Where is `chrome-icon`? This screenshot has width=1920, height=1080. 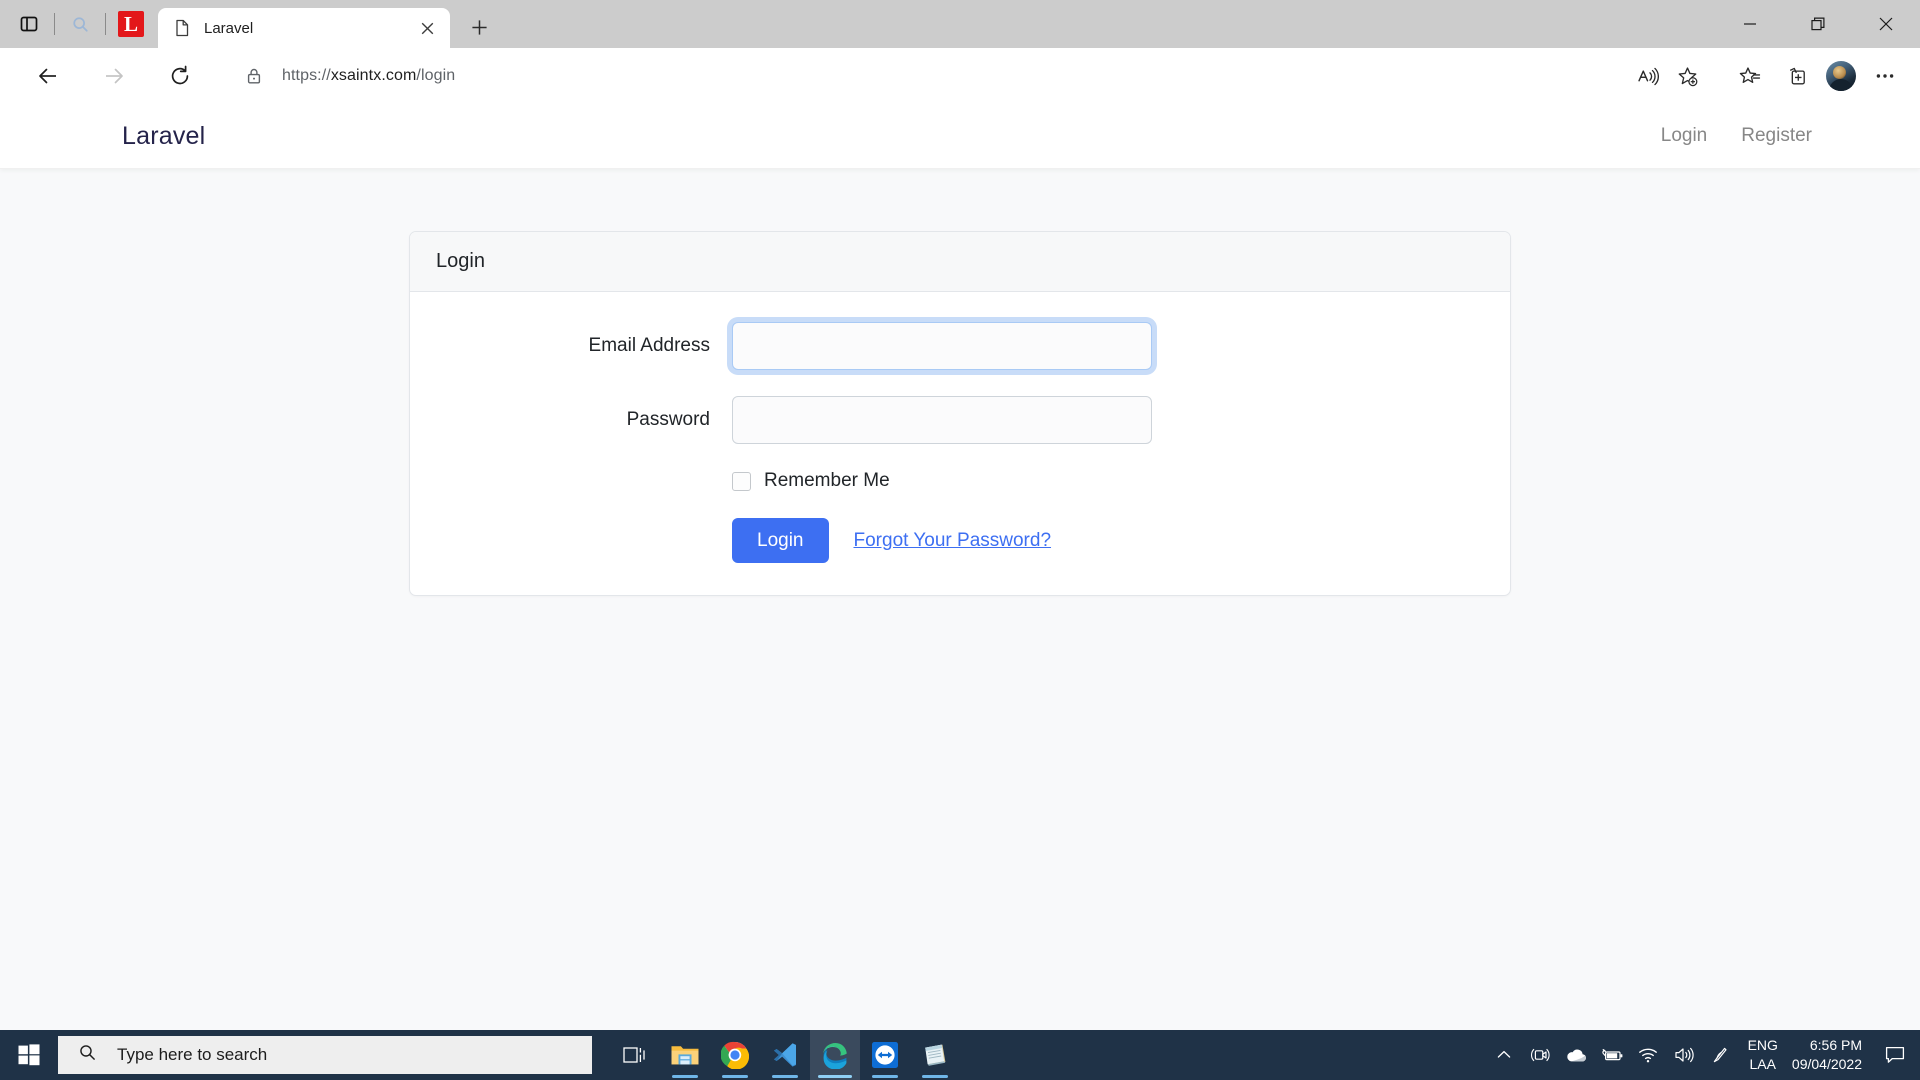 chrome-icon is located at coordinates (735, 1055).